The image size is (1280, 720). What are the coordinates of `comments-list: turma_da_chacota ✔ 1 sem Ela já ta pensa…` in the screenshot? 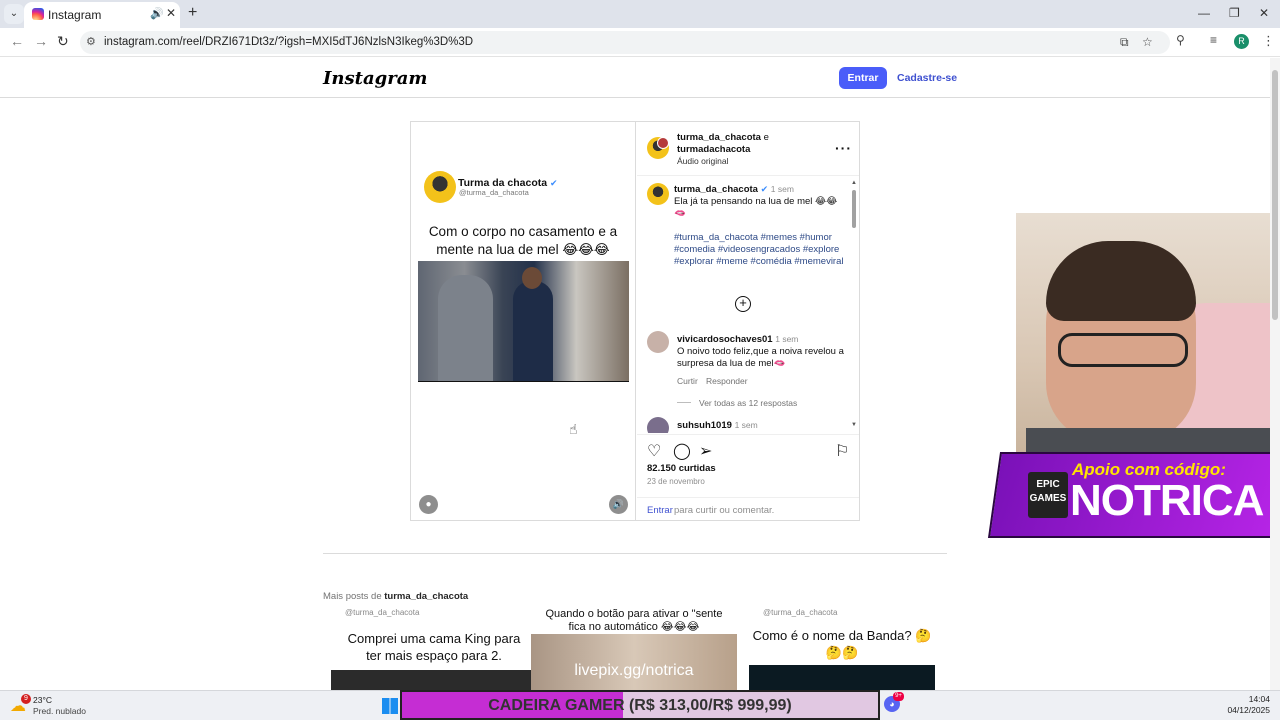 It's located at (748, 305).